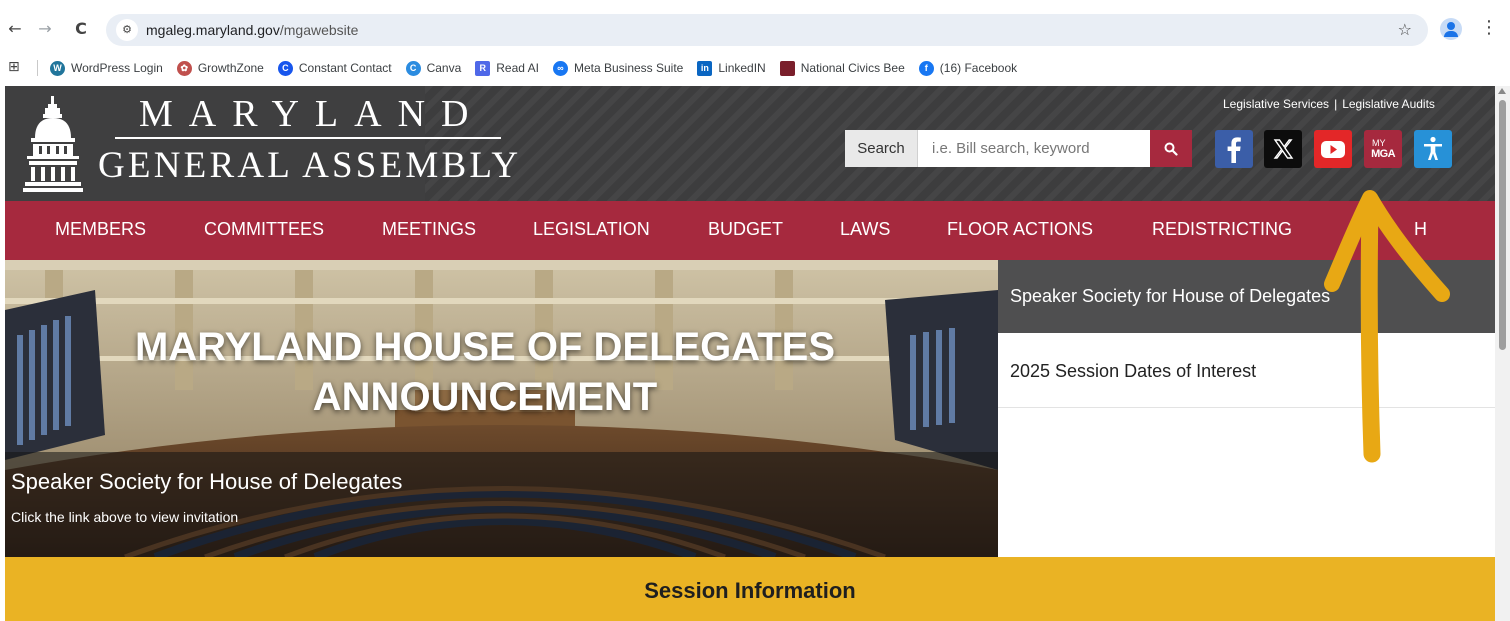 This screenshot has height=621, width=1510. I want to click on nav-redistricting: REDISTRICTING, so click(1222, 230).